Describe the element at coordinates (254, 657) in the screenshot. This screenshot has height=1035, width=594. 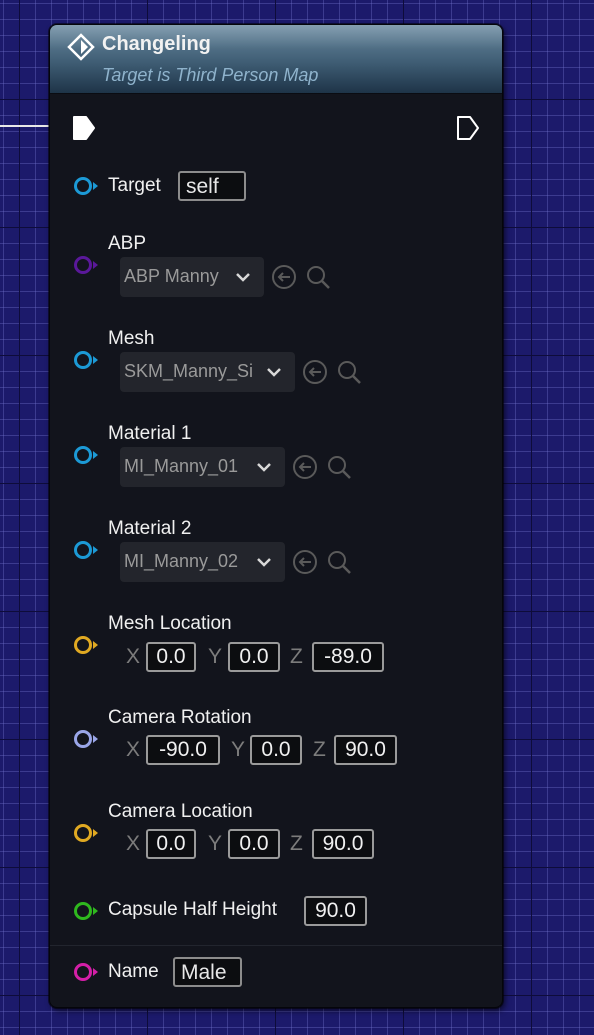
I see `mesh-location-y-input: 0.0` at that location.